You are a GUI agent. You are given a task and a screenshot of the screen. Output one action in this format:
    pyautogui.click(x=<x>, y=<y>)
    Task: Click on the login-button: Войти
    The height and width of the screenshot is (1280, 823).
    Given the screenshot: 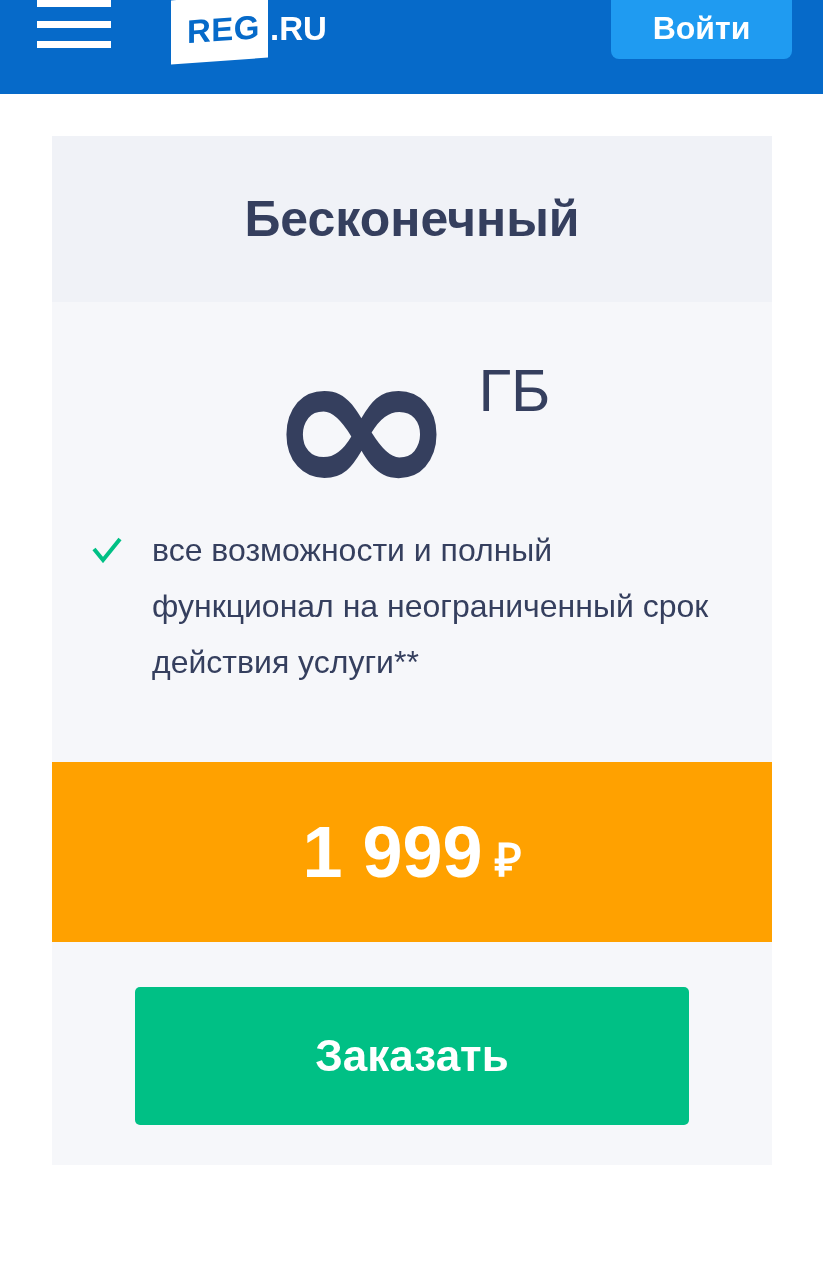 What is the action you would take?
    pyautogui.click(x=701, y=29)
    